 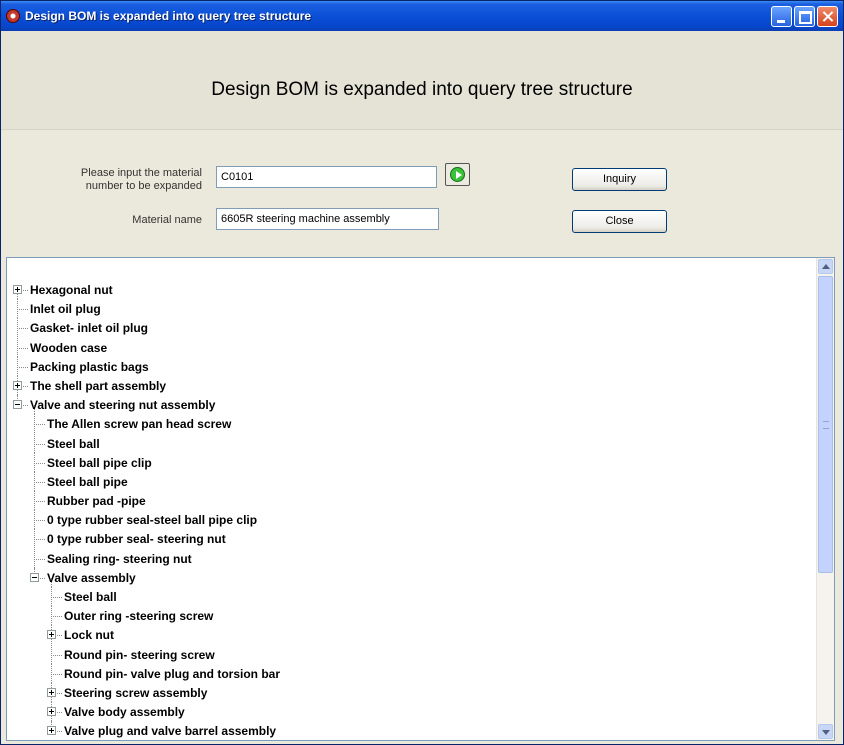 I want to click on tree-node: Valve assembly, so click(x=411, y=577).